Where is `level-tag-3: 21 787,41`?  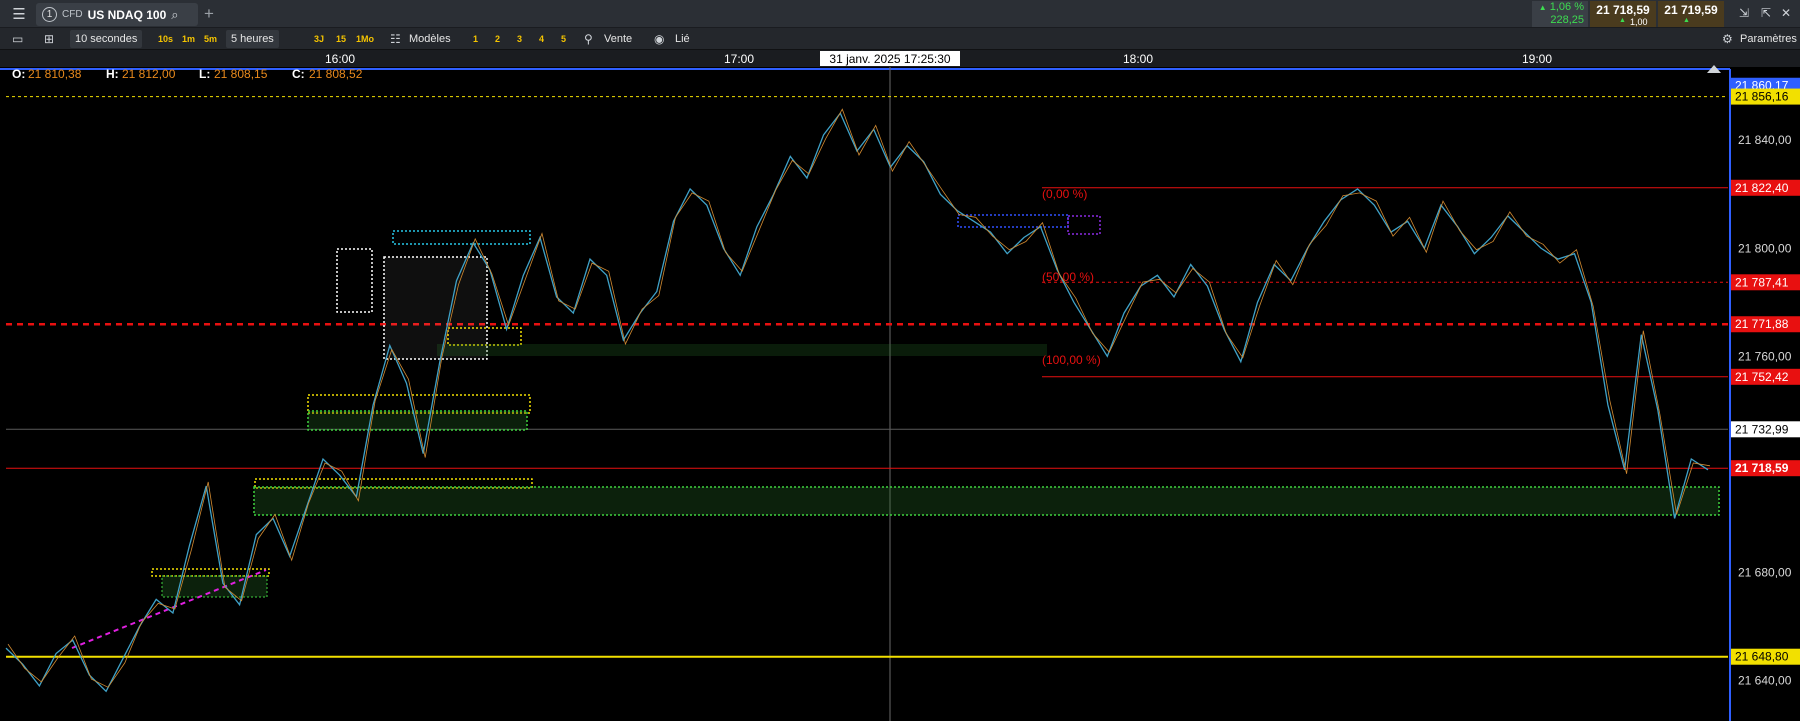
level-tag-3: 21 787,41 is located at coordinates (1762, 282).